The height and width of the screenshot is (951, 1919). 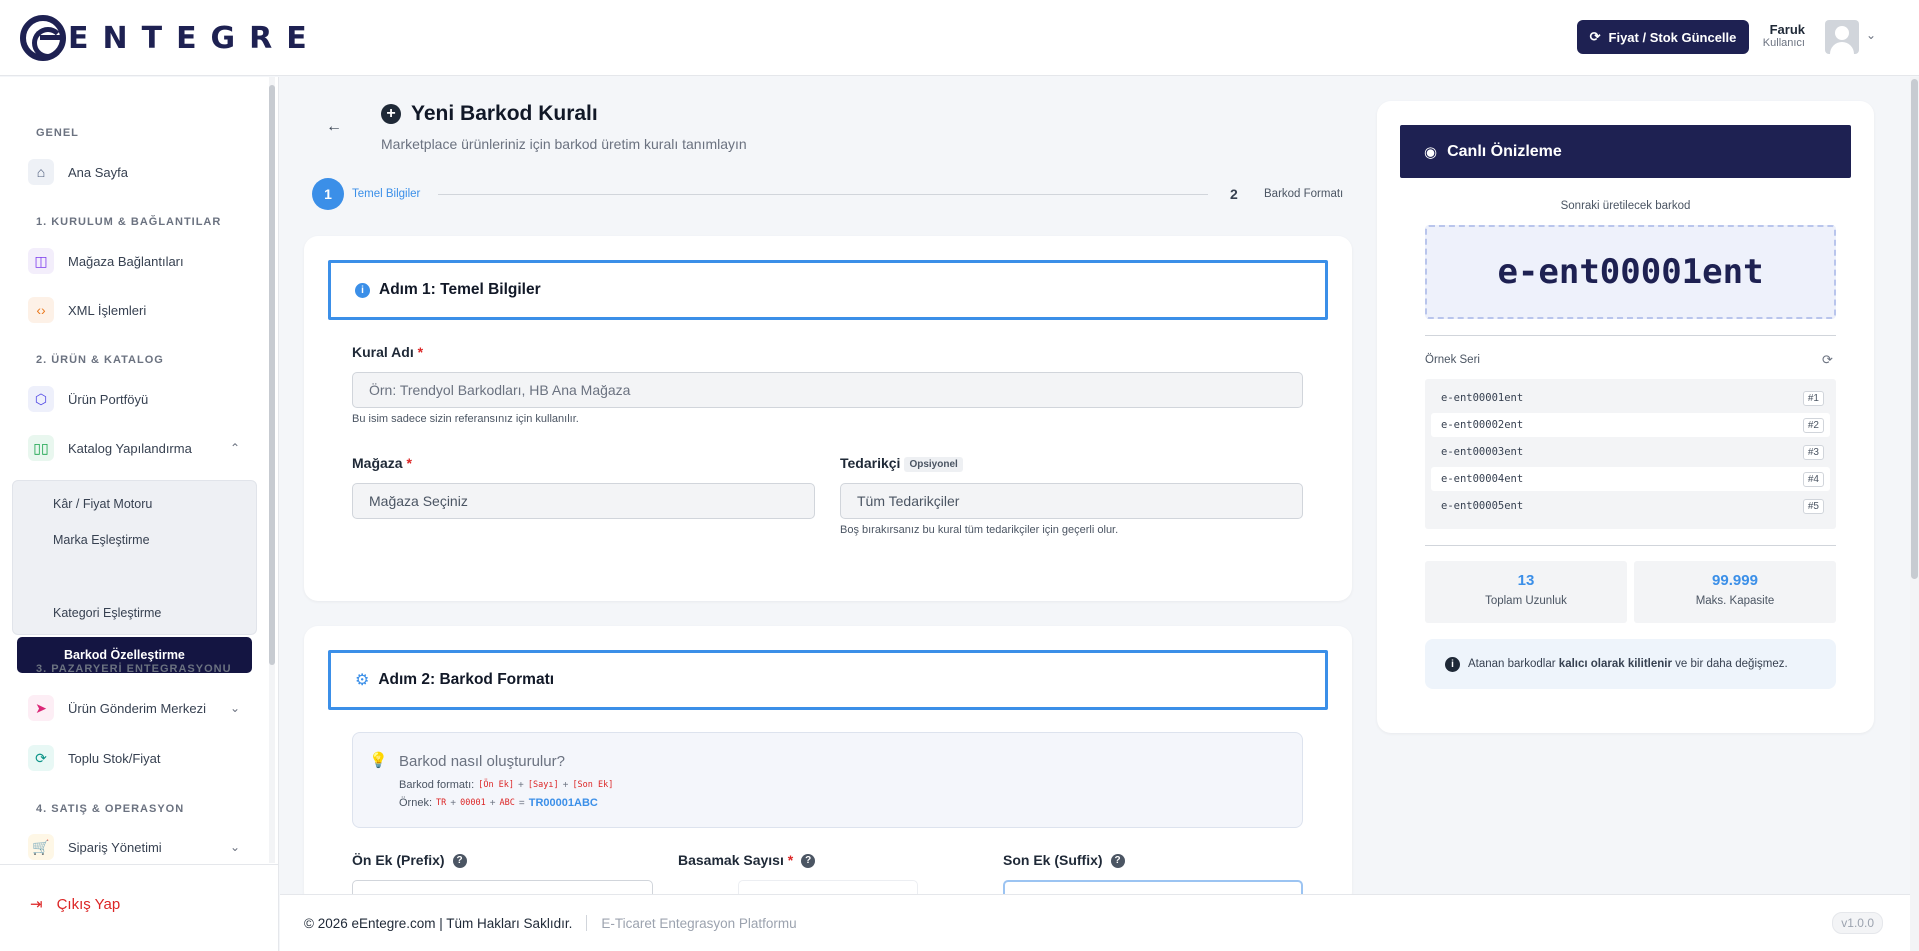 What do you see at coordinates (901, 463) in the screenshot?
I see `supplier-label: Tedarikçi Opsiyonel` at bounding box center [901, 463].